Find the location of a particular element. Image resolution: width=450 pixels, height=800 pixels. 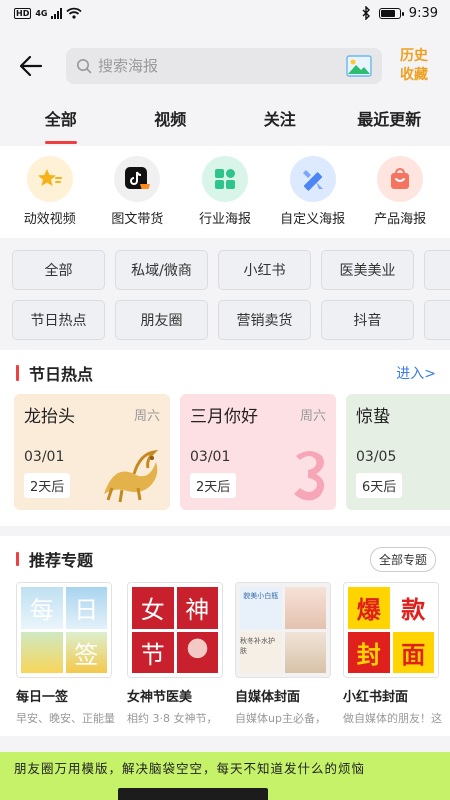

topic-card: 女 神 节 女神节医美 相约 3·8 女神节， is located at coordinates (175, 654).